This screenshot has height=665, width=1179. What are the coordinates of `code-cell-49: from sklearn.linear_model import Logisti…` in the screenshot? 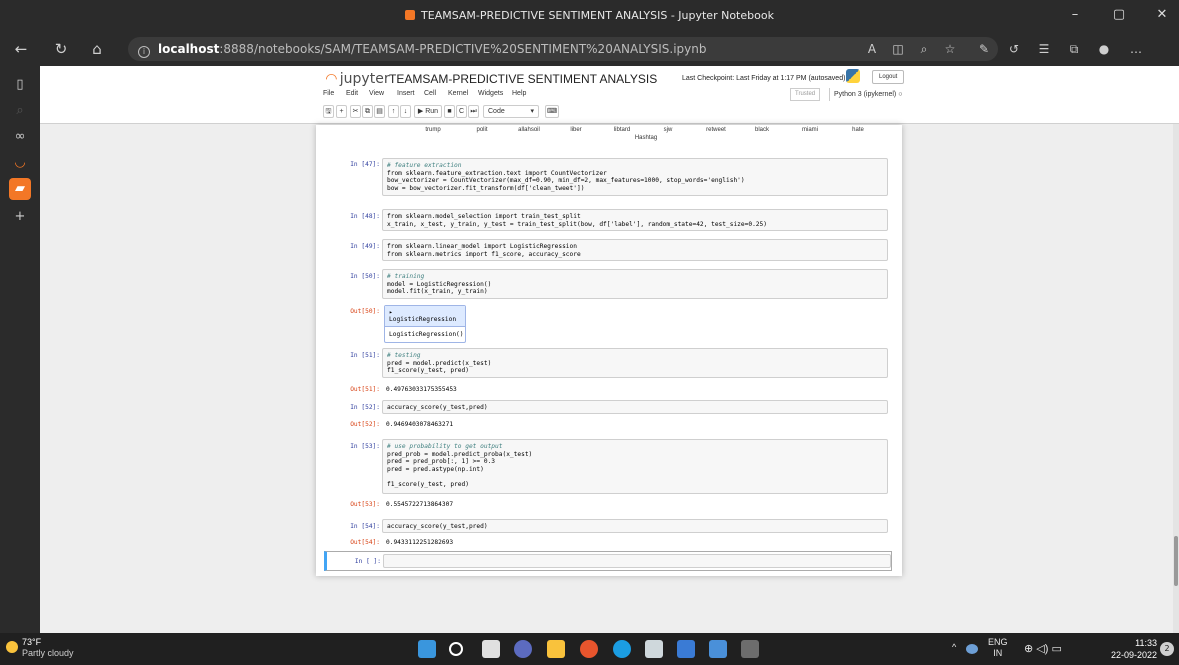 It's located at (635, 250).